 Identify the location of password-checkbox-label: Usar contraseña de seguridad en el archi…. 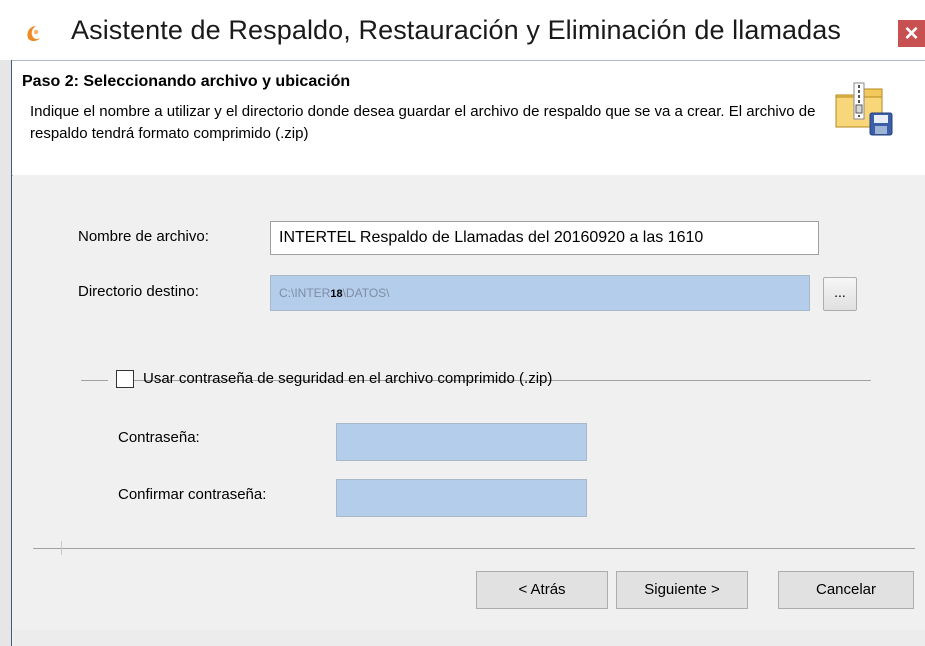
(347, 378).